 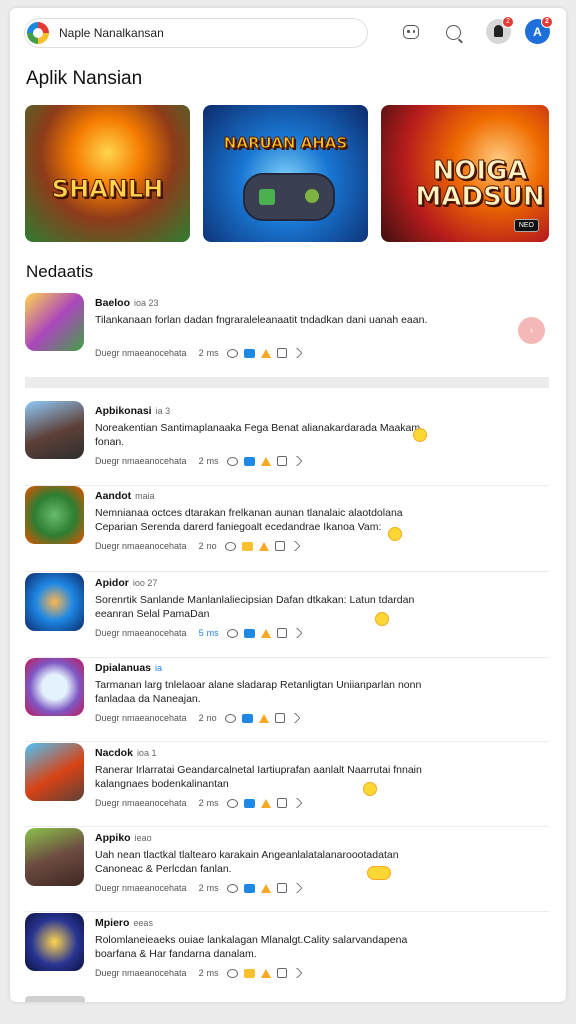 I want to click on search-input: Naple Nanalkansan, so click(x=111, y=33).